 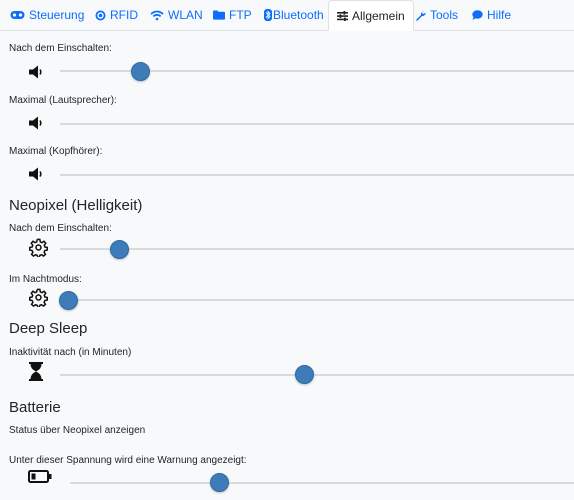 What do you see at coordinates (268, 15) in the screenshot?
I see `bluetooth-icon` at bounding box center [268, 15].